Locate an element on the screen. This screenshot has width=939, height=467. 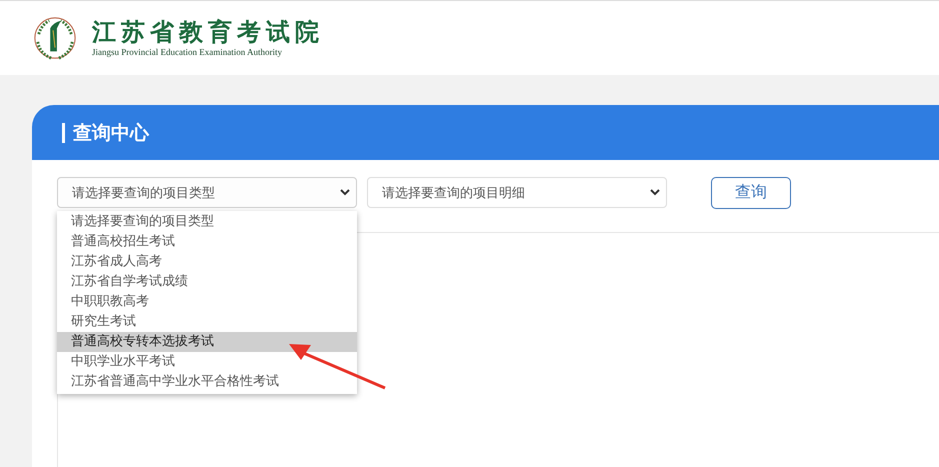
logo-subtitle: Jiangsu Provincial Education Examination Authority is located at coordinates (187, 52).